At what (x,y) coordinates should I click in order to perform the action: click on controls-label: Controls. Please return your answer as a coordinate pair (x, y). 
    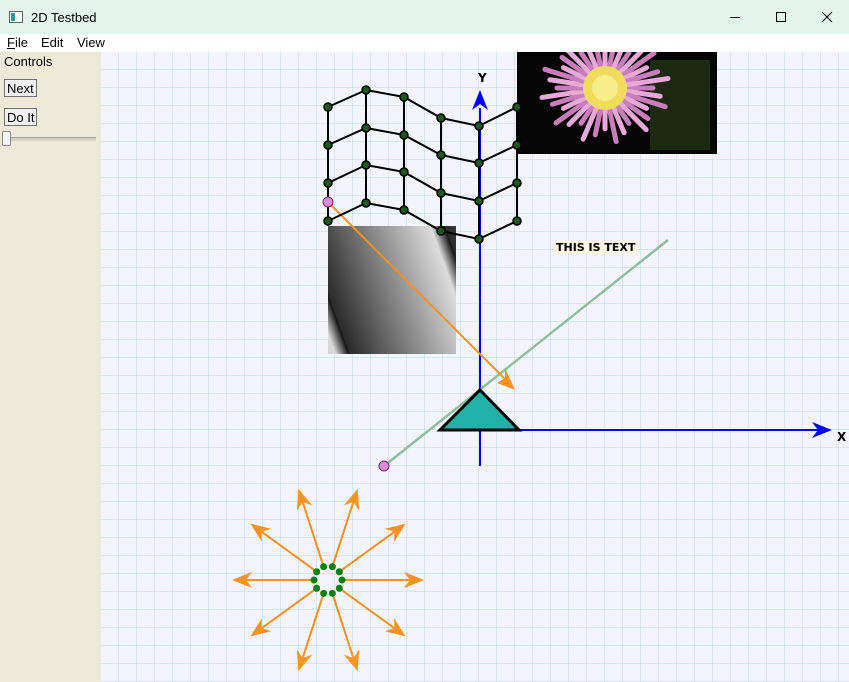
    Looking at the image, I should click on (28, 61).